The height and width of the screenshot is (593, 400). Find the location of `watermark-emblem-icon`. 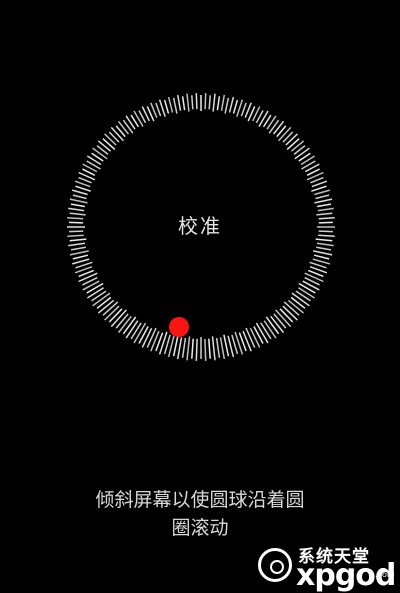

watermark-emblem-icon is located at coordinates (275, 565).